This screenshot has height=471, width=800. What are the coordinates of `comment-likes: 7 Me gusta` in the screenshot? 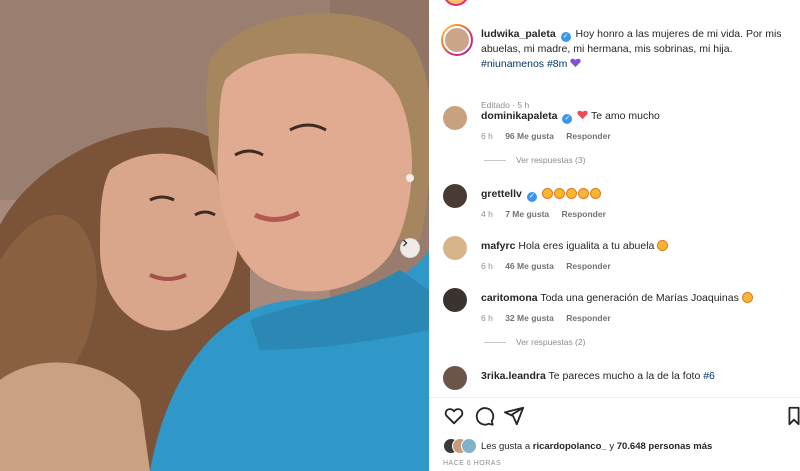 It's located at (527, 214).